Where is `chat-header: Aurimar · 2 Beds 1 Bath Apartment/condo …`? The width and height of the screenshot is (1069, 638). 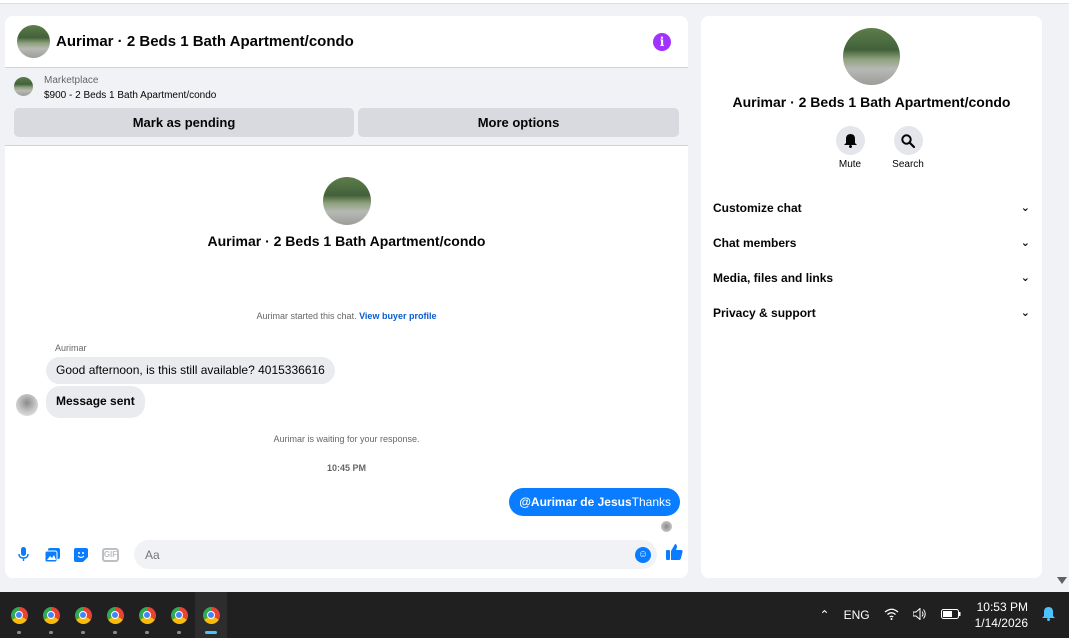 chat-header: Aurimar · 2 Beds 1 Bath Apartment/condo … is located at coordinates (346, 42).